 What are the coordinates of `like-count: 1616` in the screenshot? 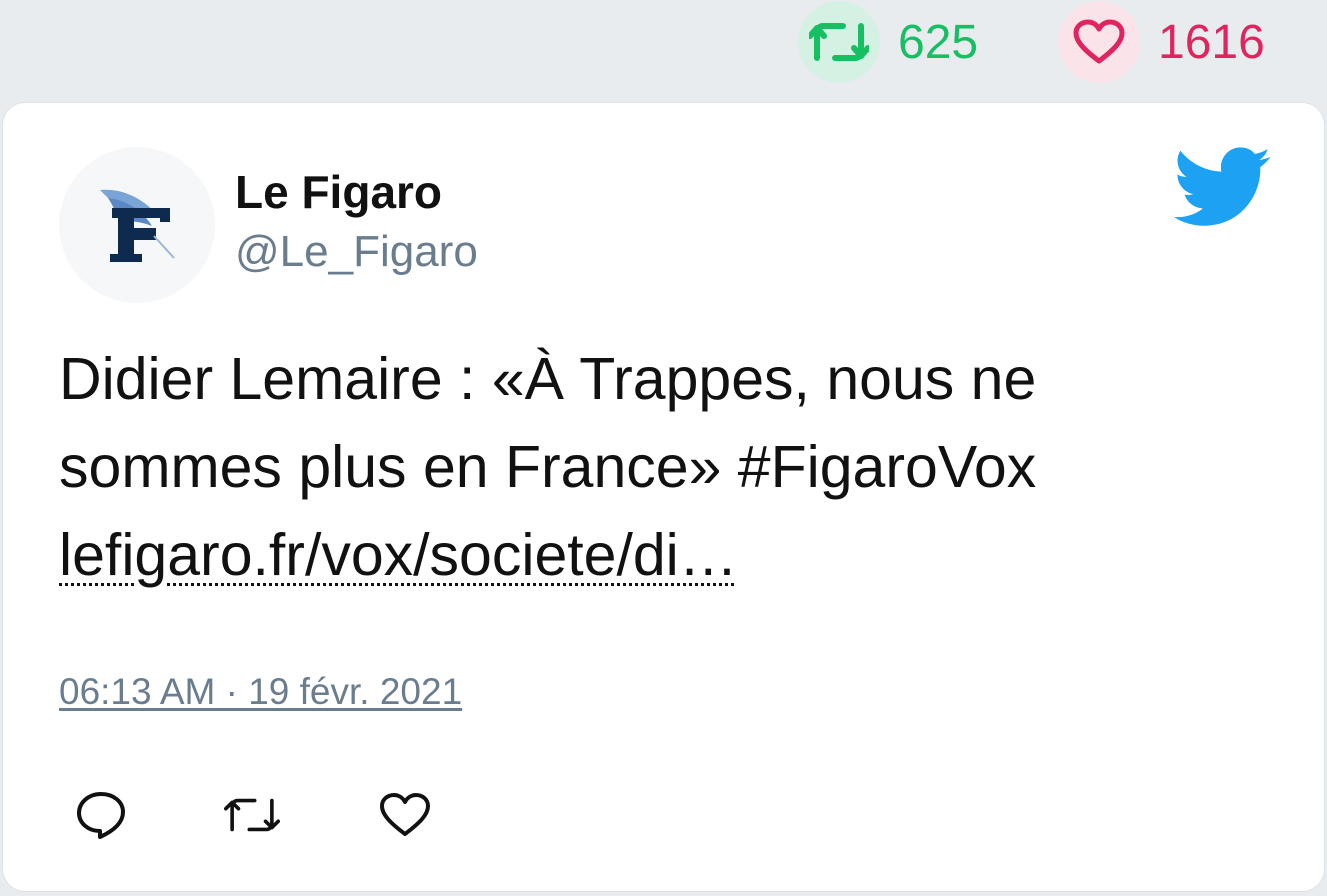 It's located at (1211, 42).